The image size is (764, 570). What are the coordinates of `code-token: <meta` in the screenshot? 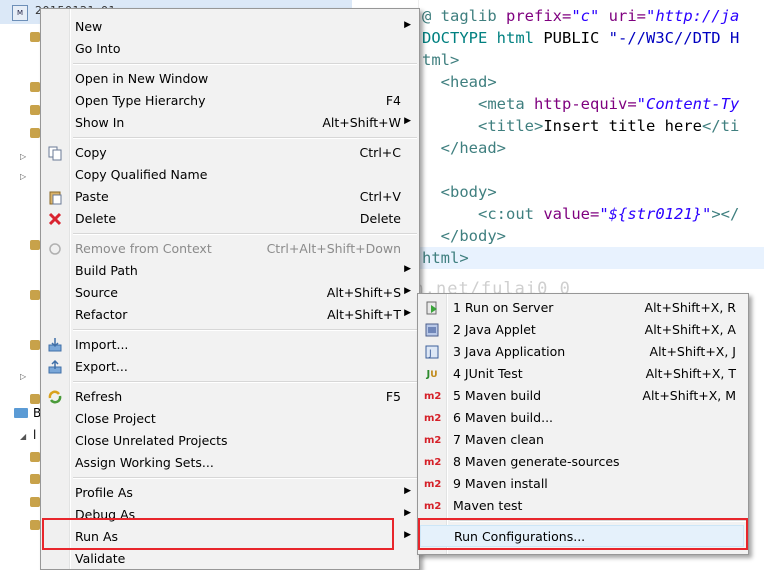 It's located at (506, 104).